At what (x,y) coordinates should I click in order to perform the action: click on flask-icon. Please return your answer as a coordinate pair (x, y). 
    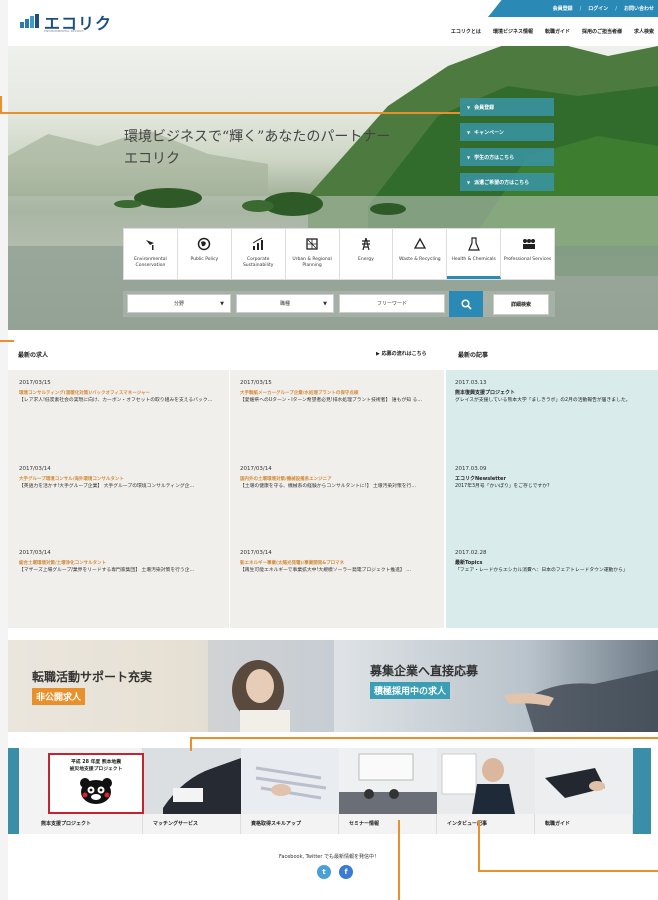
    Looking at the image, I should click on (474, 244).